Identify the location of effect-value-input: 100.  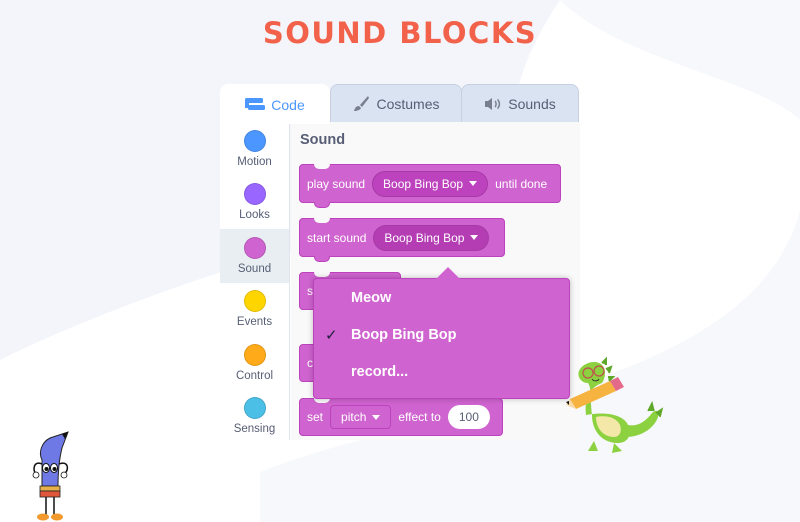
(468, 417).